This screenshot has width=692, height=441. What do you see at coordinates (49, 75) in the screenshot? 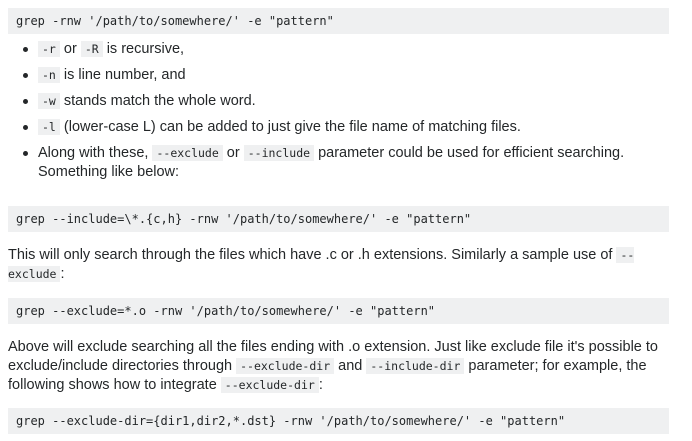
I see `code-n: -n` at bounding box center [49, 75].